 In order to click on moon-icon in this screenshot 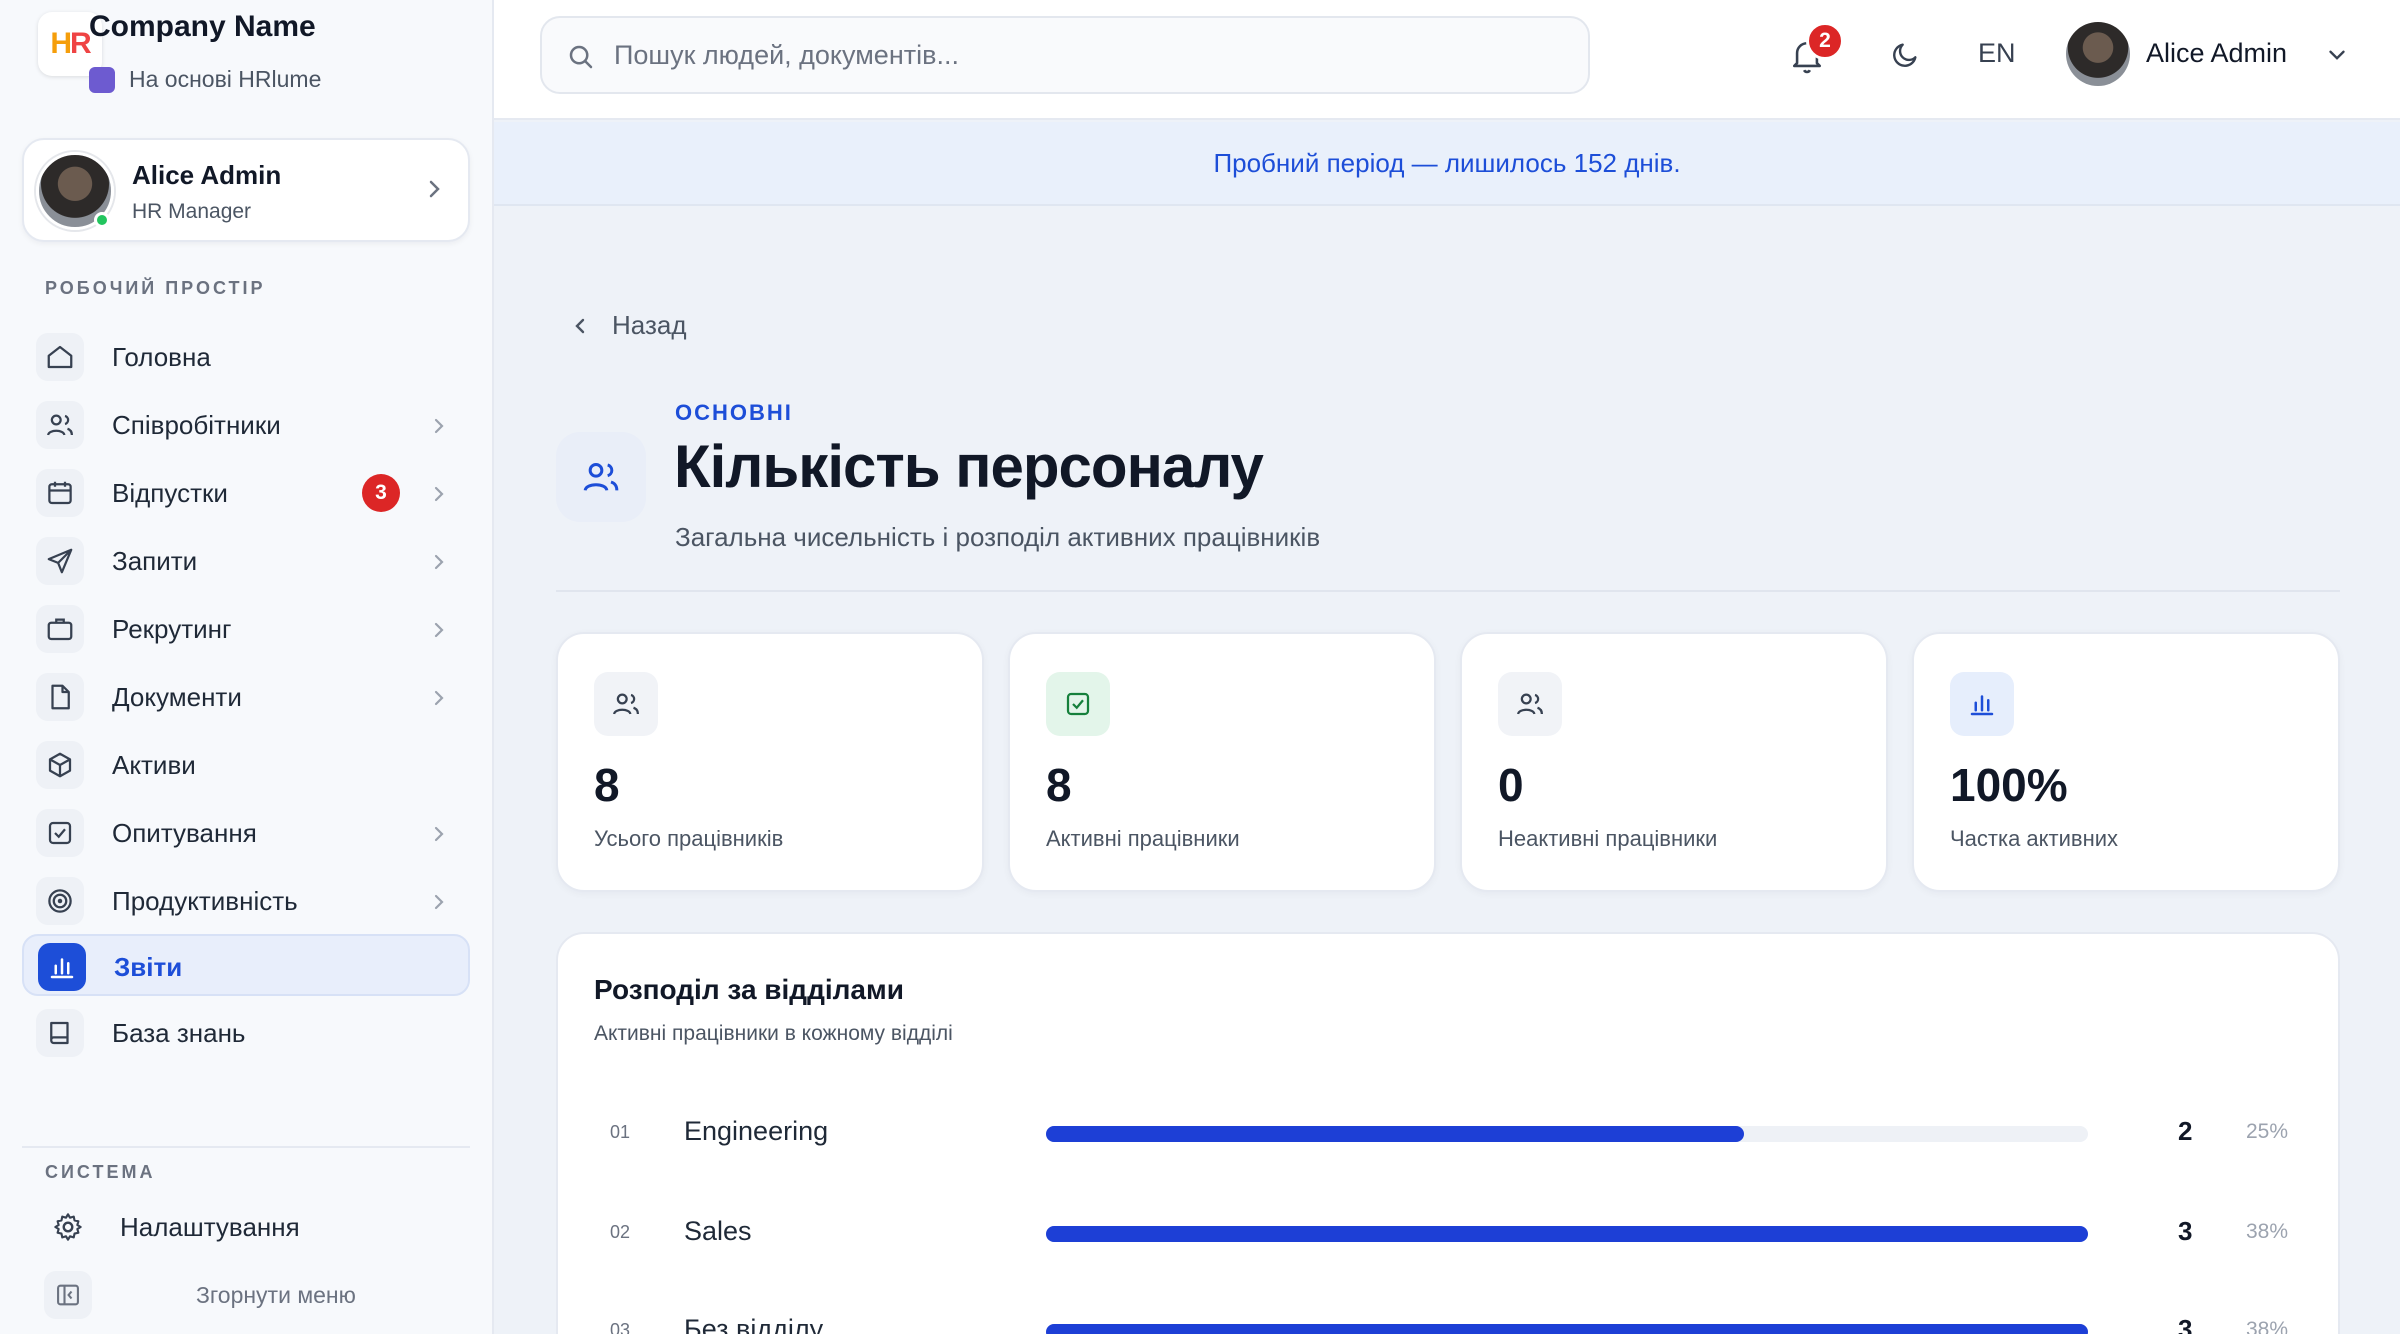, I will do `click(1906, 54)`.